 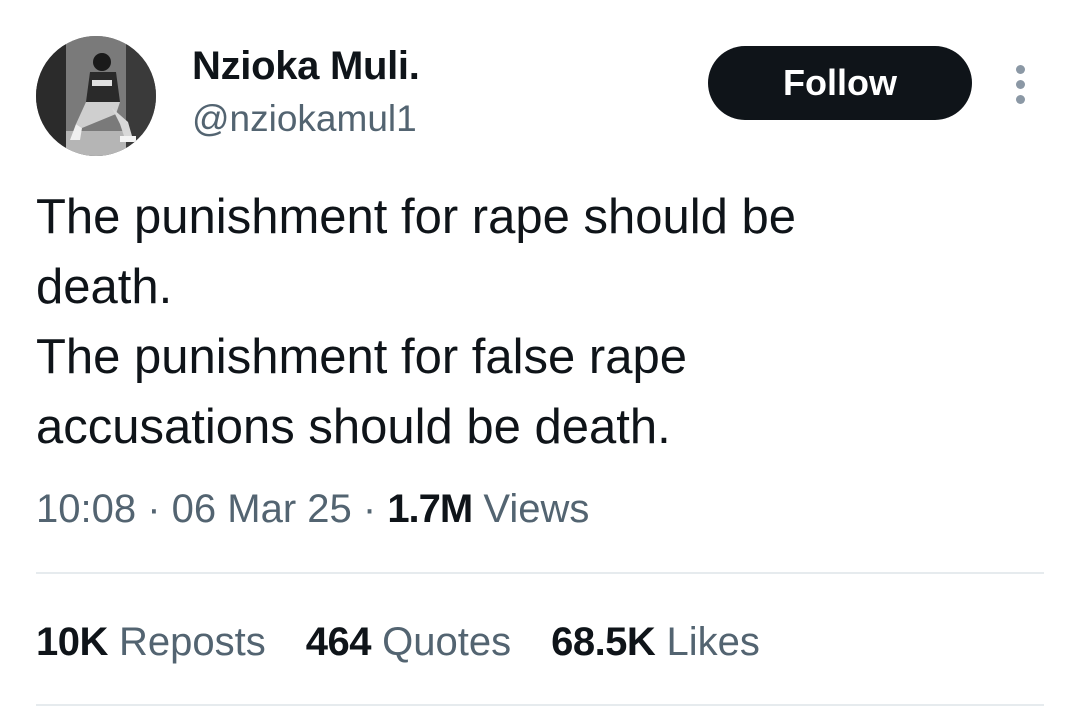 What do you see at coordinates (441, 642) in the screenshot?
I see `quotes-label: Quotes` at bounding box center [441, 642].